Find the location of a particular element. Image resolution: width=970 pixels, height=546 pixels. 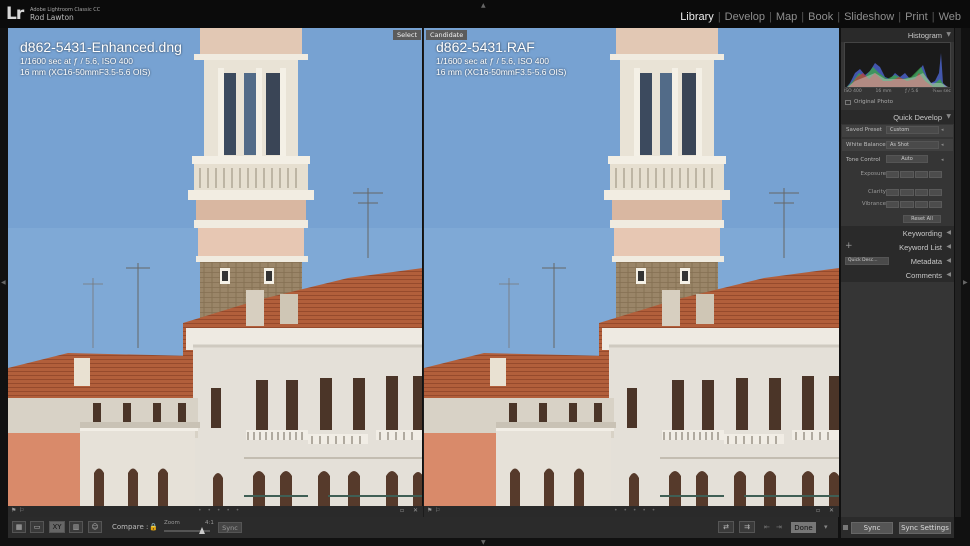

comments-header: Comments ◀ is located at coordinates (897, 275).